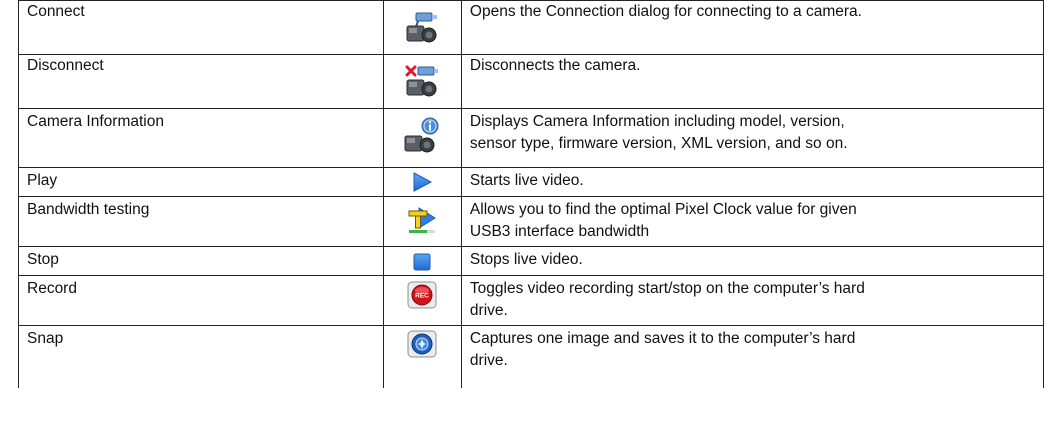  I want to click on command-name: Snap, so click(201, 356).